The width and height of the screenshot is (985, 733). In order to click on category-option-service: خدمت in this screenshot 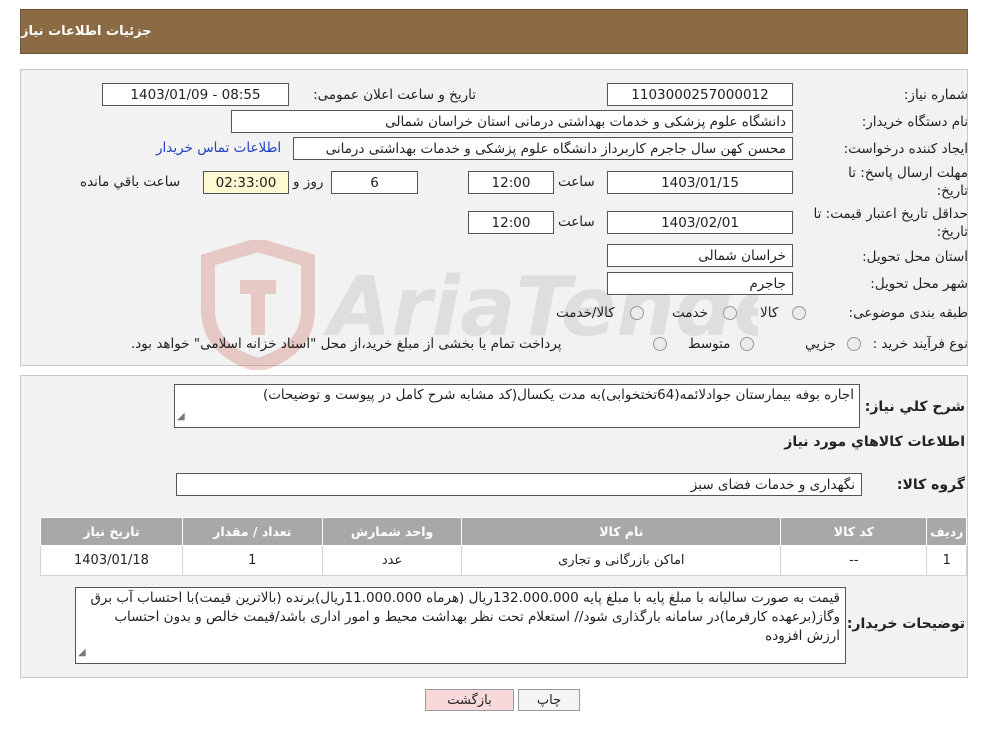, I will do `click(690, 313)`.